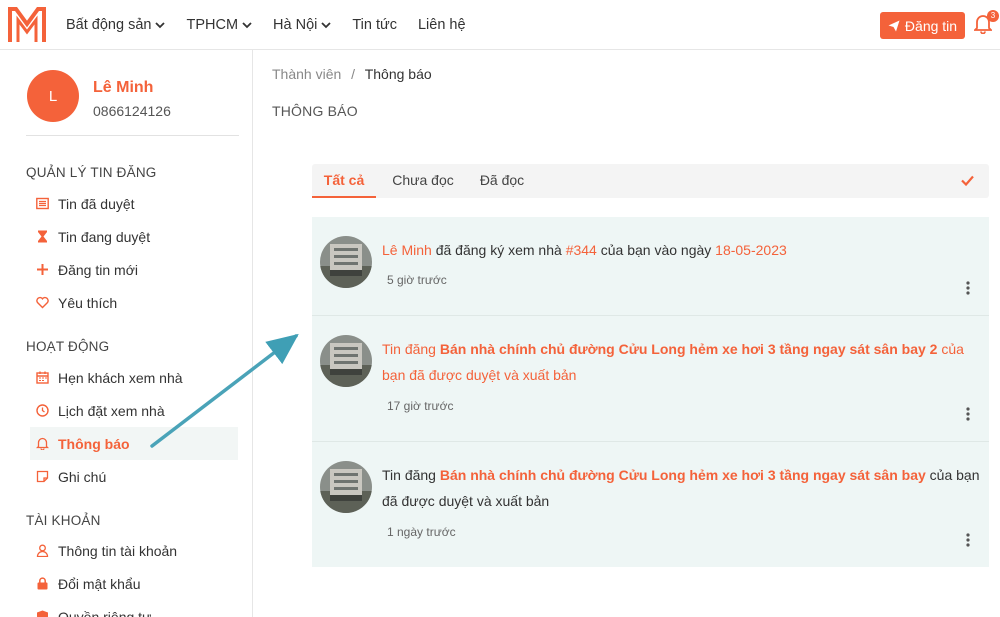  Describe the element at coordinates (104, 236) in the screenshot. I see `sidebar-item-label: Tin đang duyệt` at that location.